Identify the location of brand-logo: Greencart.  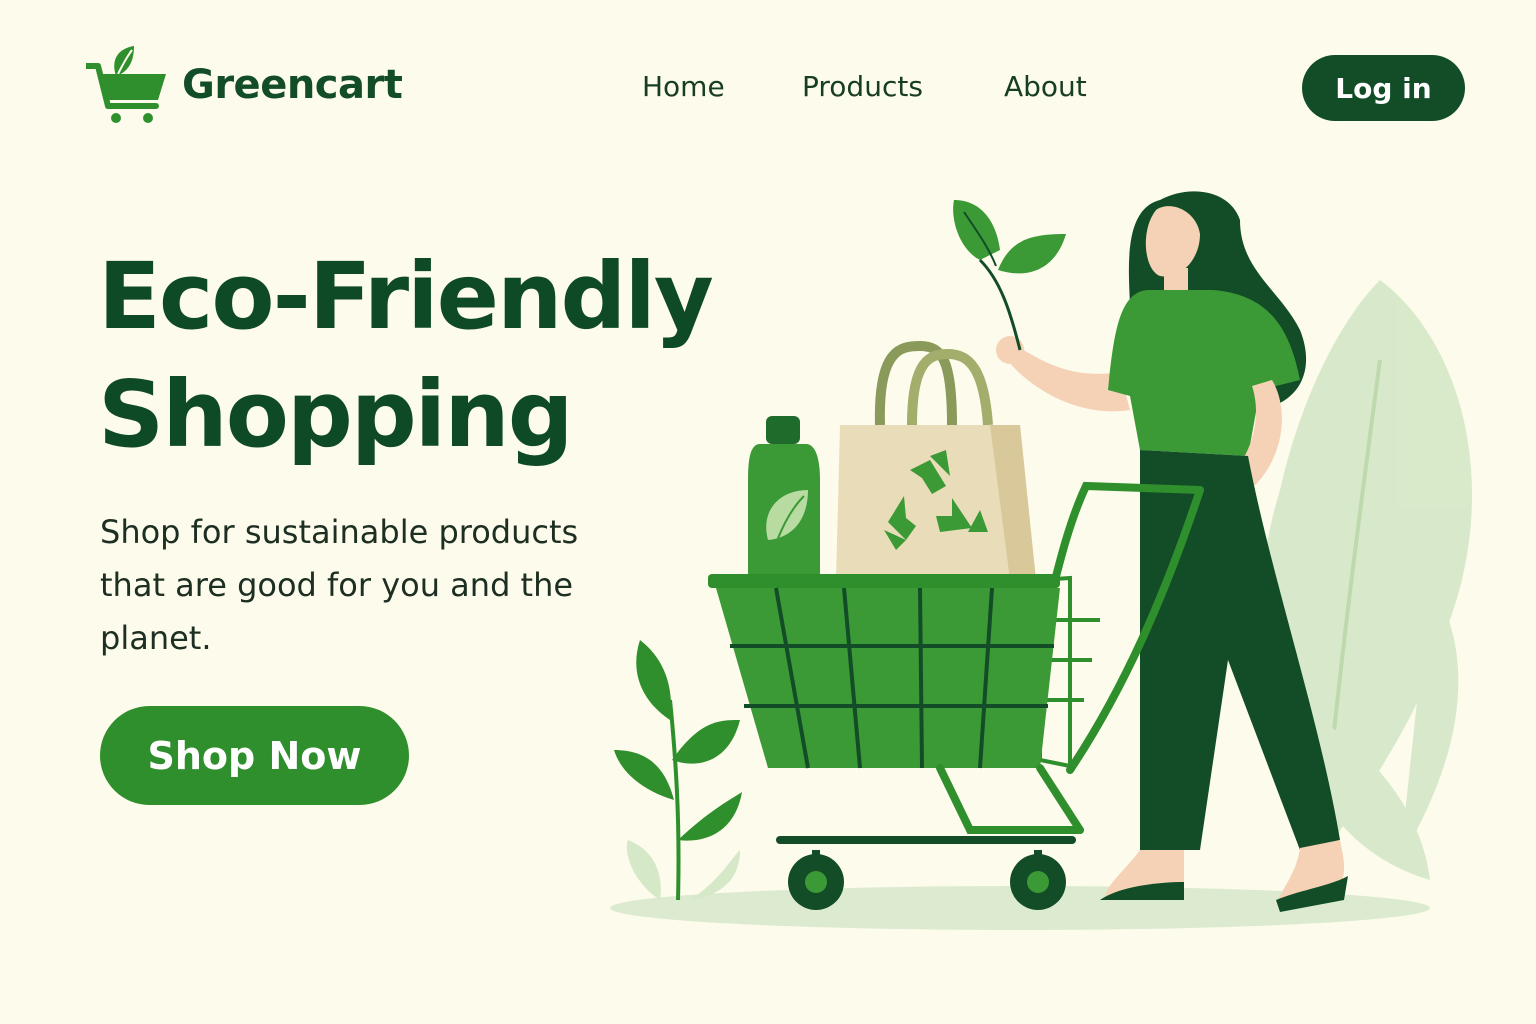
(244, 85).